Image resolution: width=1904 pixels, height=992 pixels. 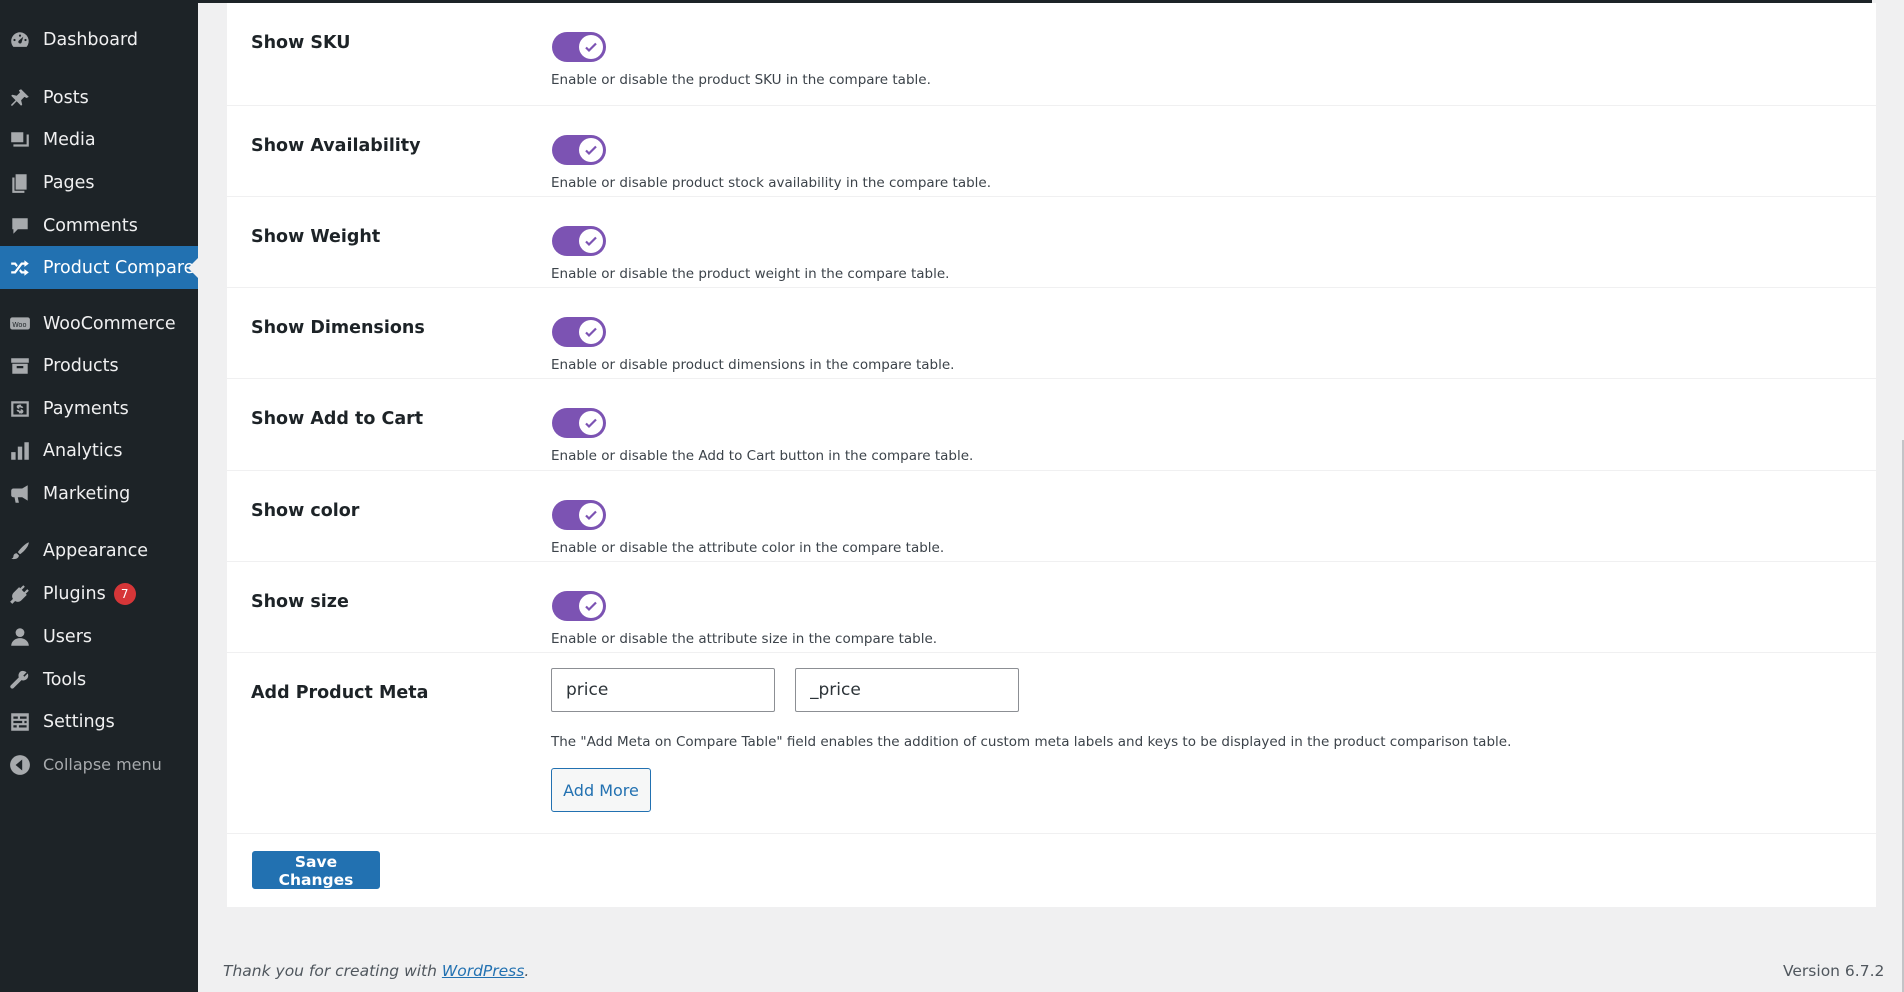 I want to click on sidebar-item-label: Settings, so click(x=79, y=721).